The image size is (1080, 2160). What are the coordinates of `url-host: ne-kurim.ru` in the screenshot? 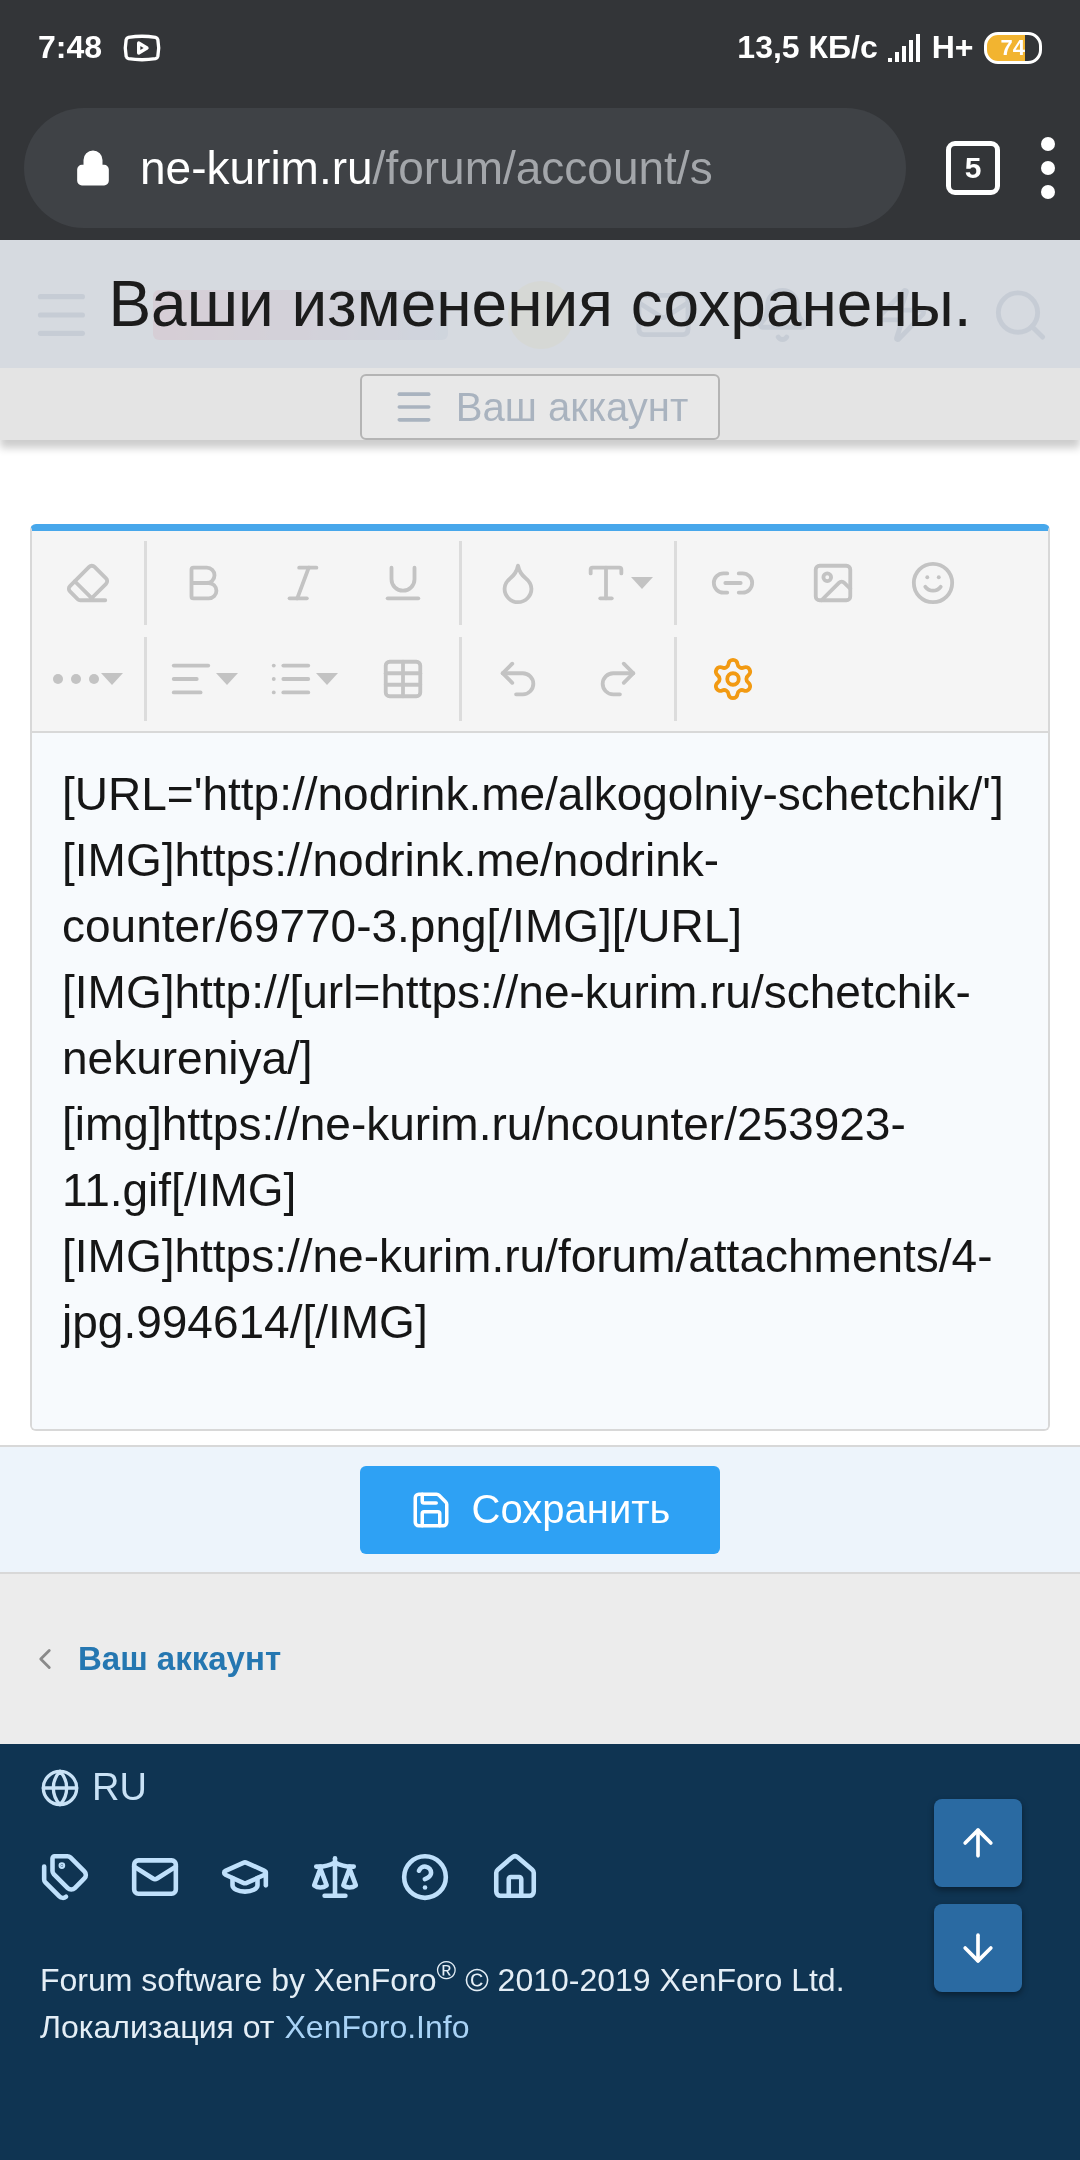 It's located at (256, 167).